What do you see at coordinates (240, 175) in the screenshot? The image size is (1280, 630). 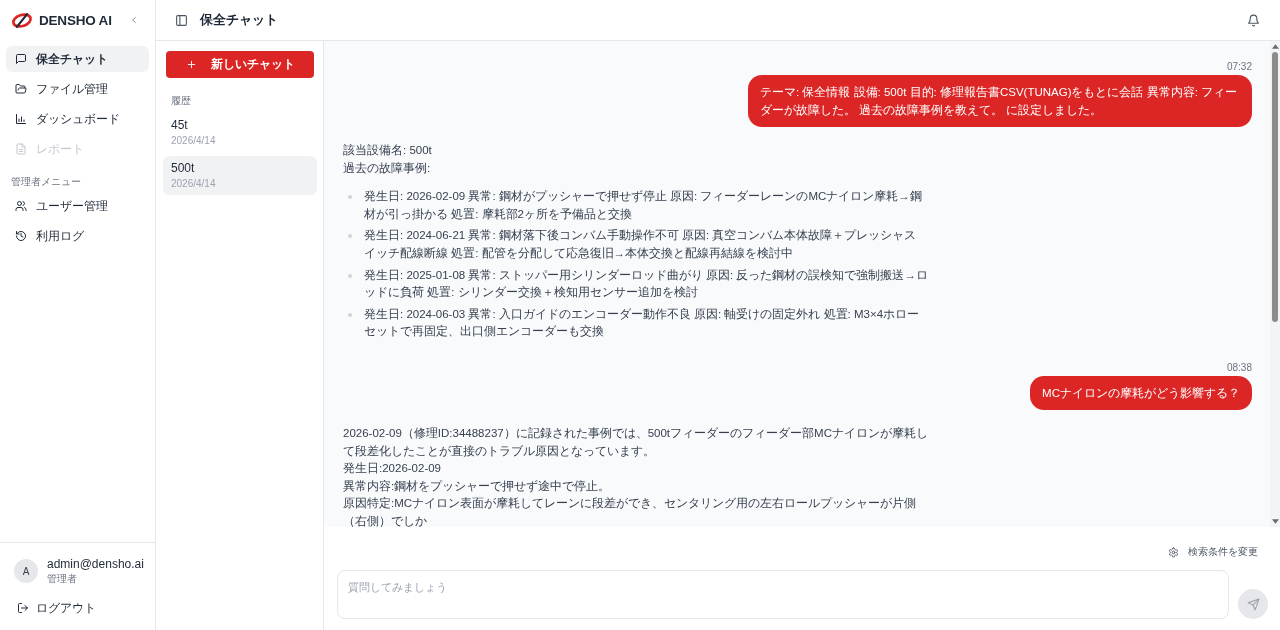 I see `chat-history-item: 500t 2026/4/14` at bounding box center [240, 175].